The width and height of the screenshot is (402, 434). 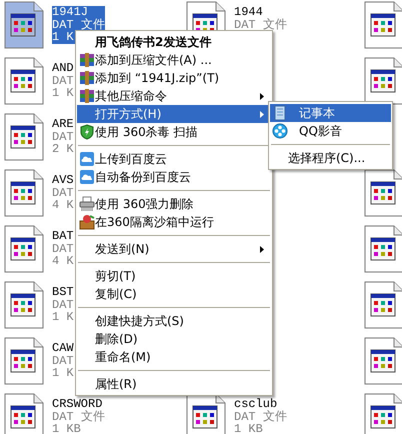 What do you see at coordinates (280, 131) in the screenshot?
I see `film-reel-icon` at bounding box center [280, 131].